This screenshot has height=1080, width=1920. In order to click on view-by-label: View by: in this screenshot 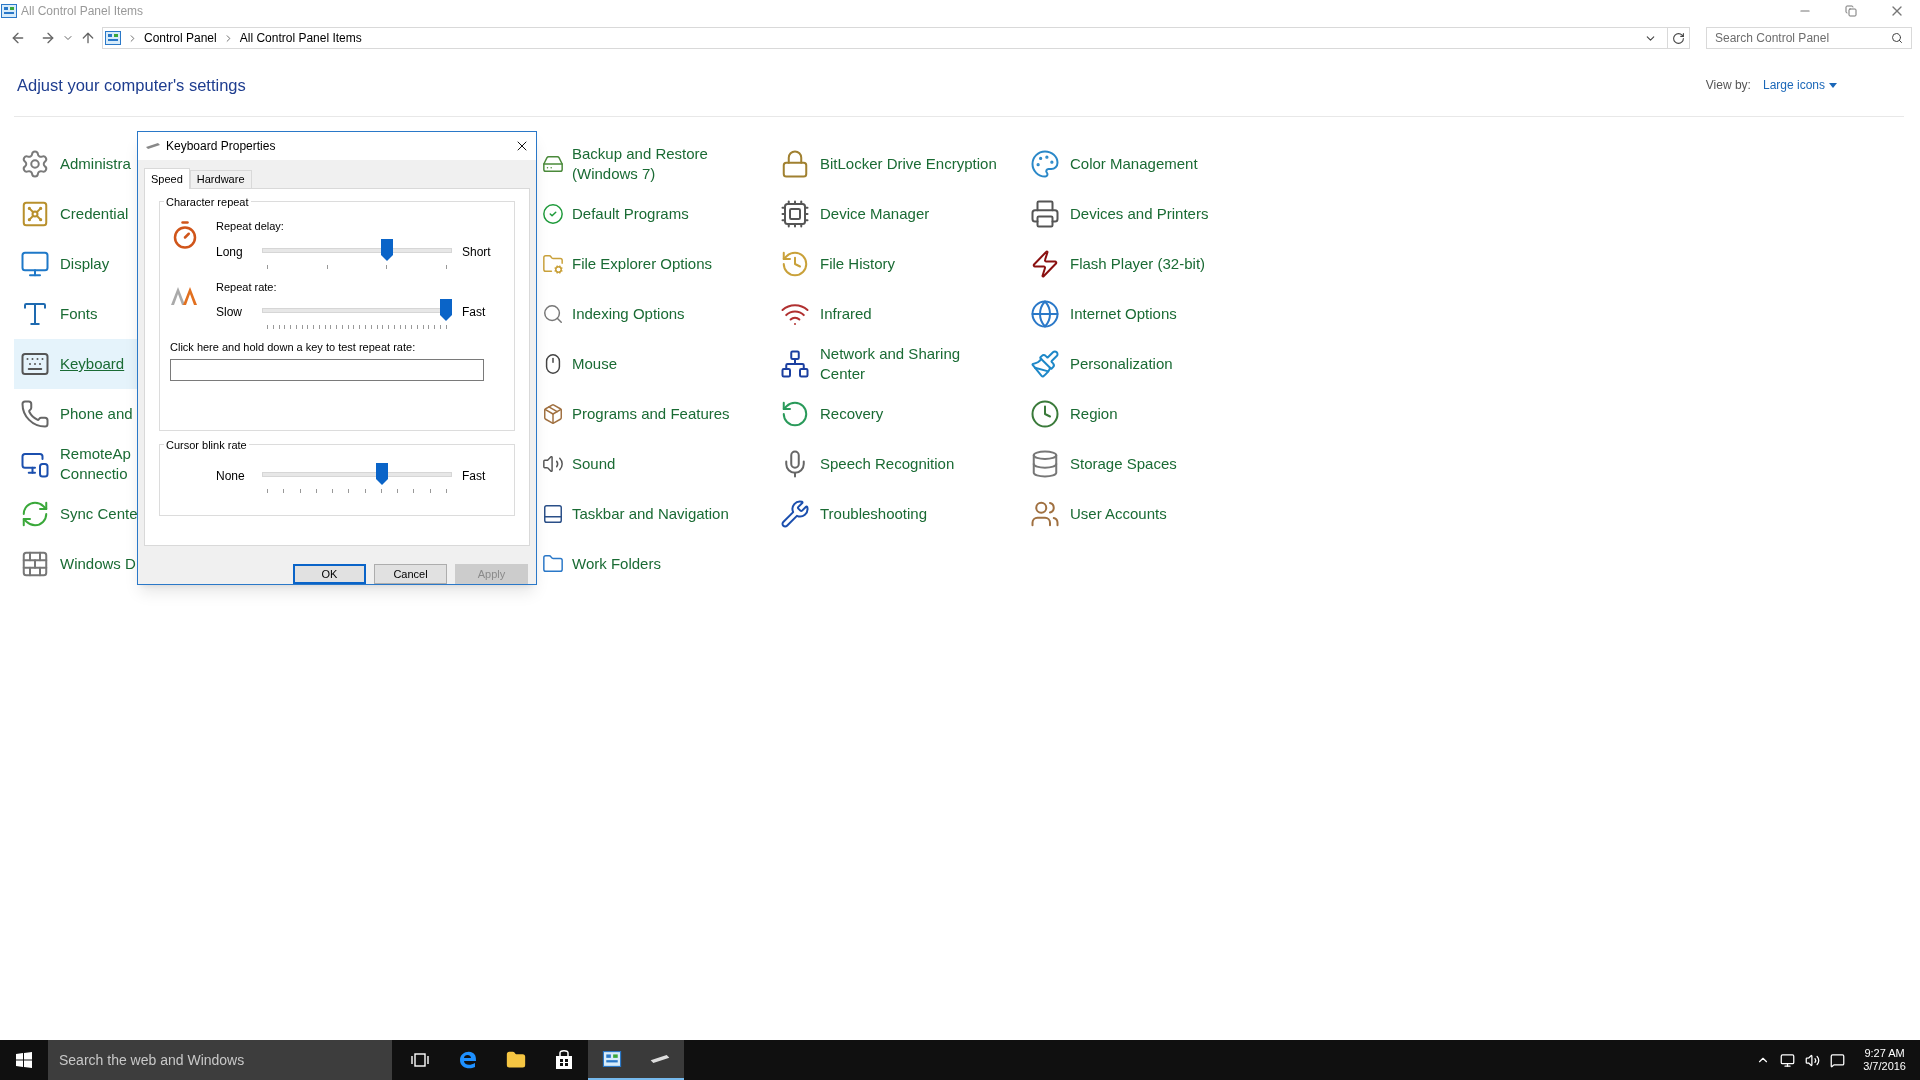, I will do `click(1728, 85)`.